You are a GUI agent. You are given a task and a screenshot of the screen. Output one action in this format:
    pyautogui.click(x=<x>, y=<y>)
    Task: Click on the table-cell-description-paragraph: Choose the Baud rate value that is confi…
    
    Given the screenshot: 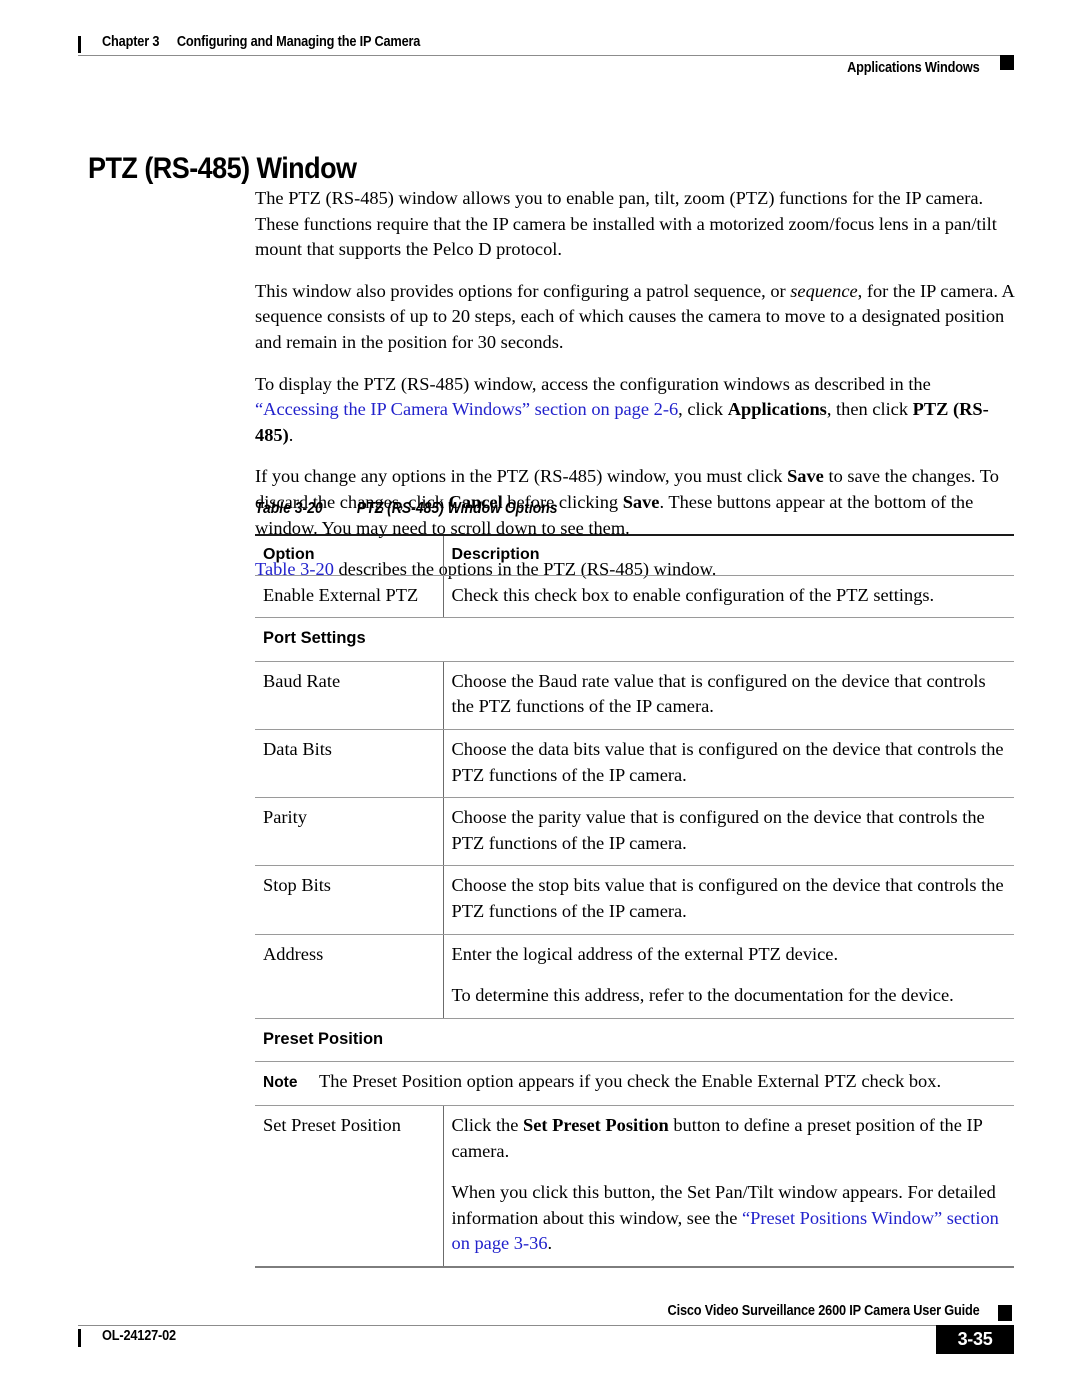 What is the action you would take?
    pyautogui.click(x=718, y=693)
    